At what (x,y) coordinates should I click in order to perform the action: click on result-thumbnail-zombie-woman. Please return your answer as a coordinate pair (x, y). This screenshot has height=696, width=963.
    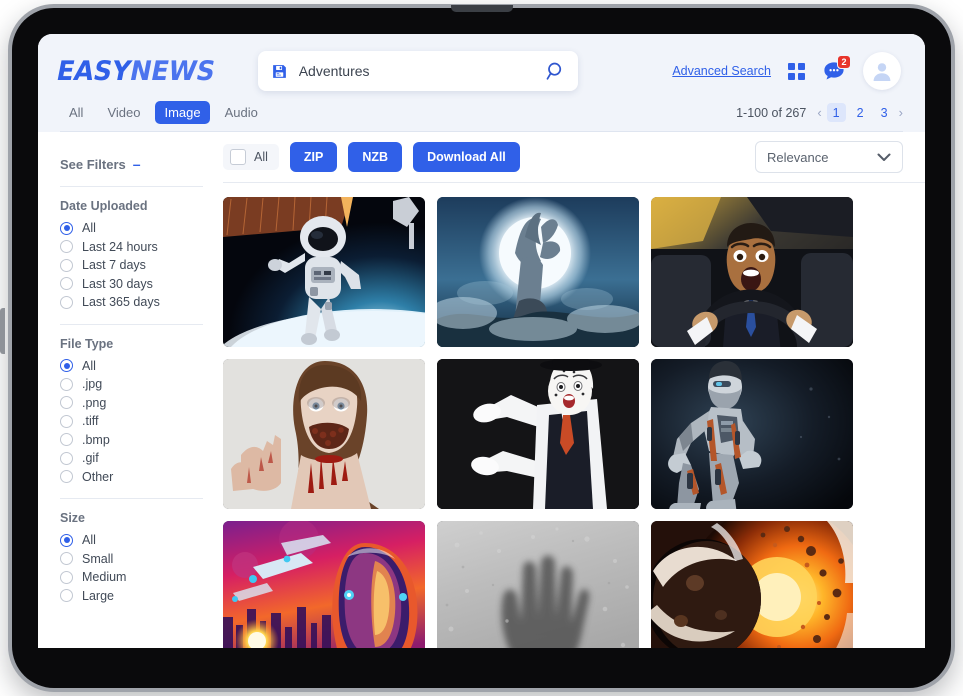
    Looking at the image, I should click on (324, 434).